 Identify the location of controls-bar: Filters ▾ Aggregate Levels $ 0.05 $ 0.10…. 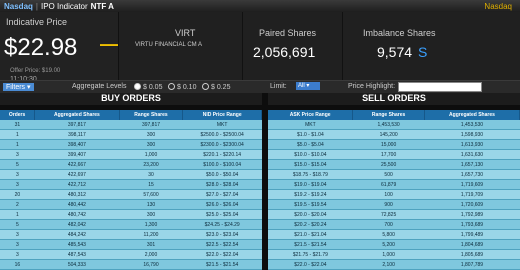
(260, 87).